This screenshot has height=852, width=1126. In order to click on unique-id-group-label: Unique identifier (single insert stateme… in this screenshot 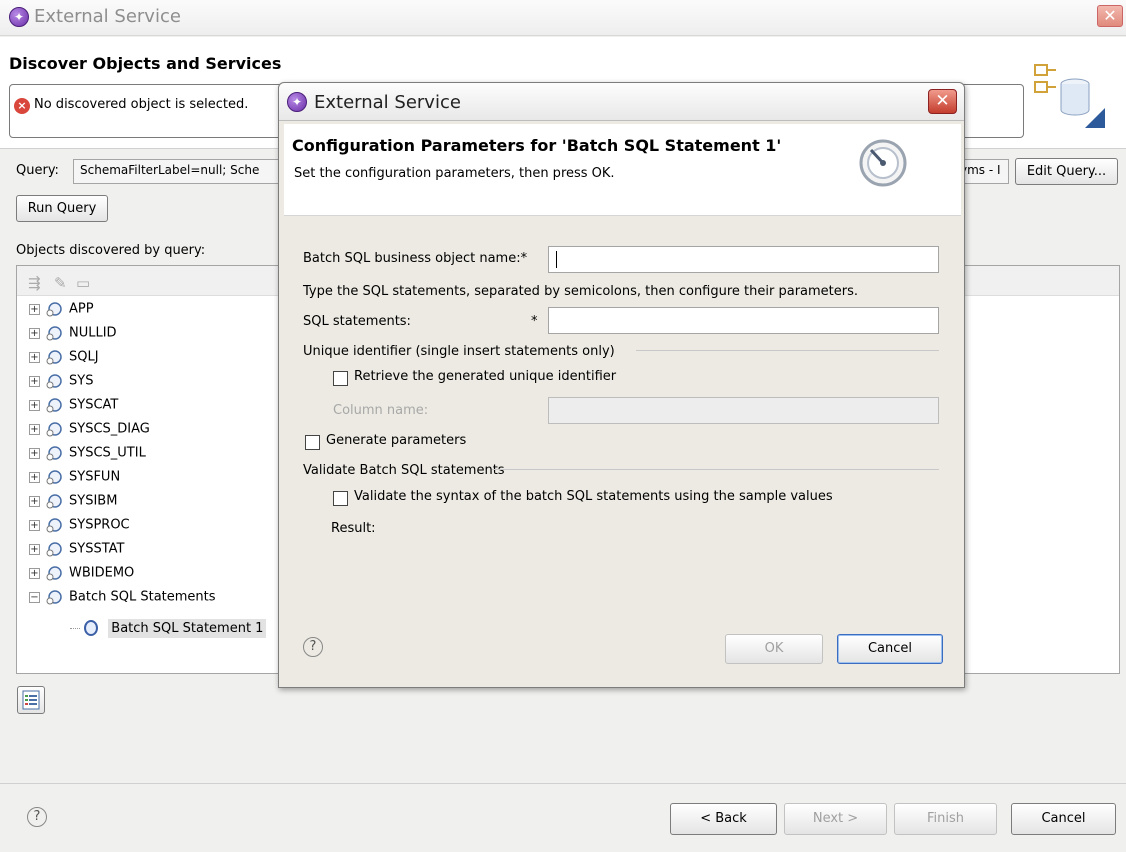, I will do `click(459, 351)`.